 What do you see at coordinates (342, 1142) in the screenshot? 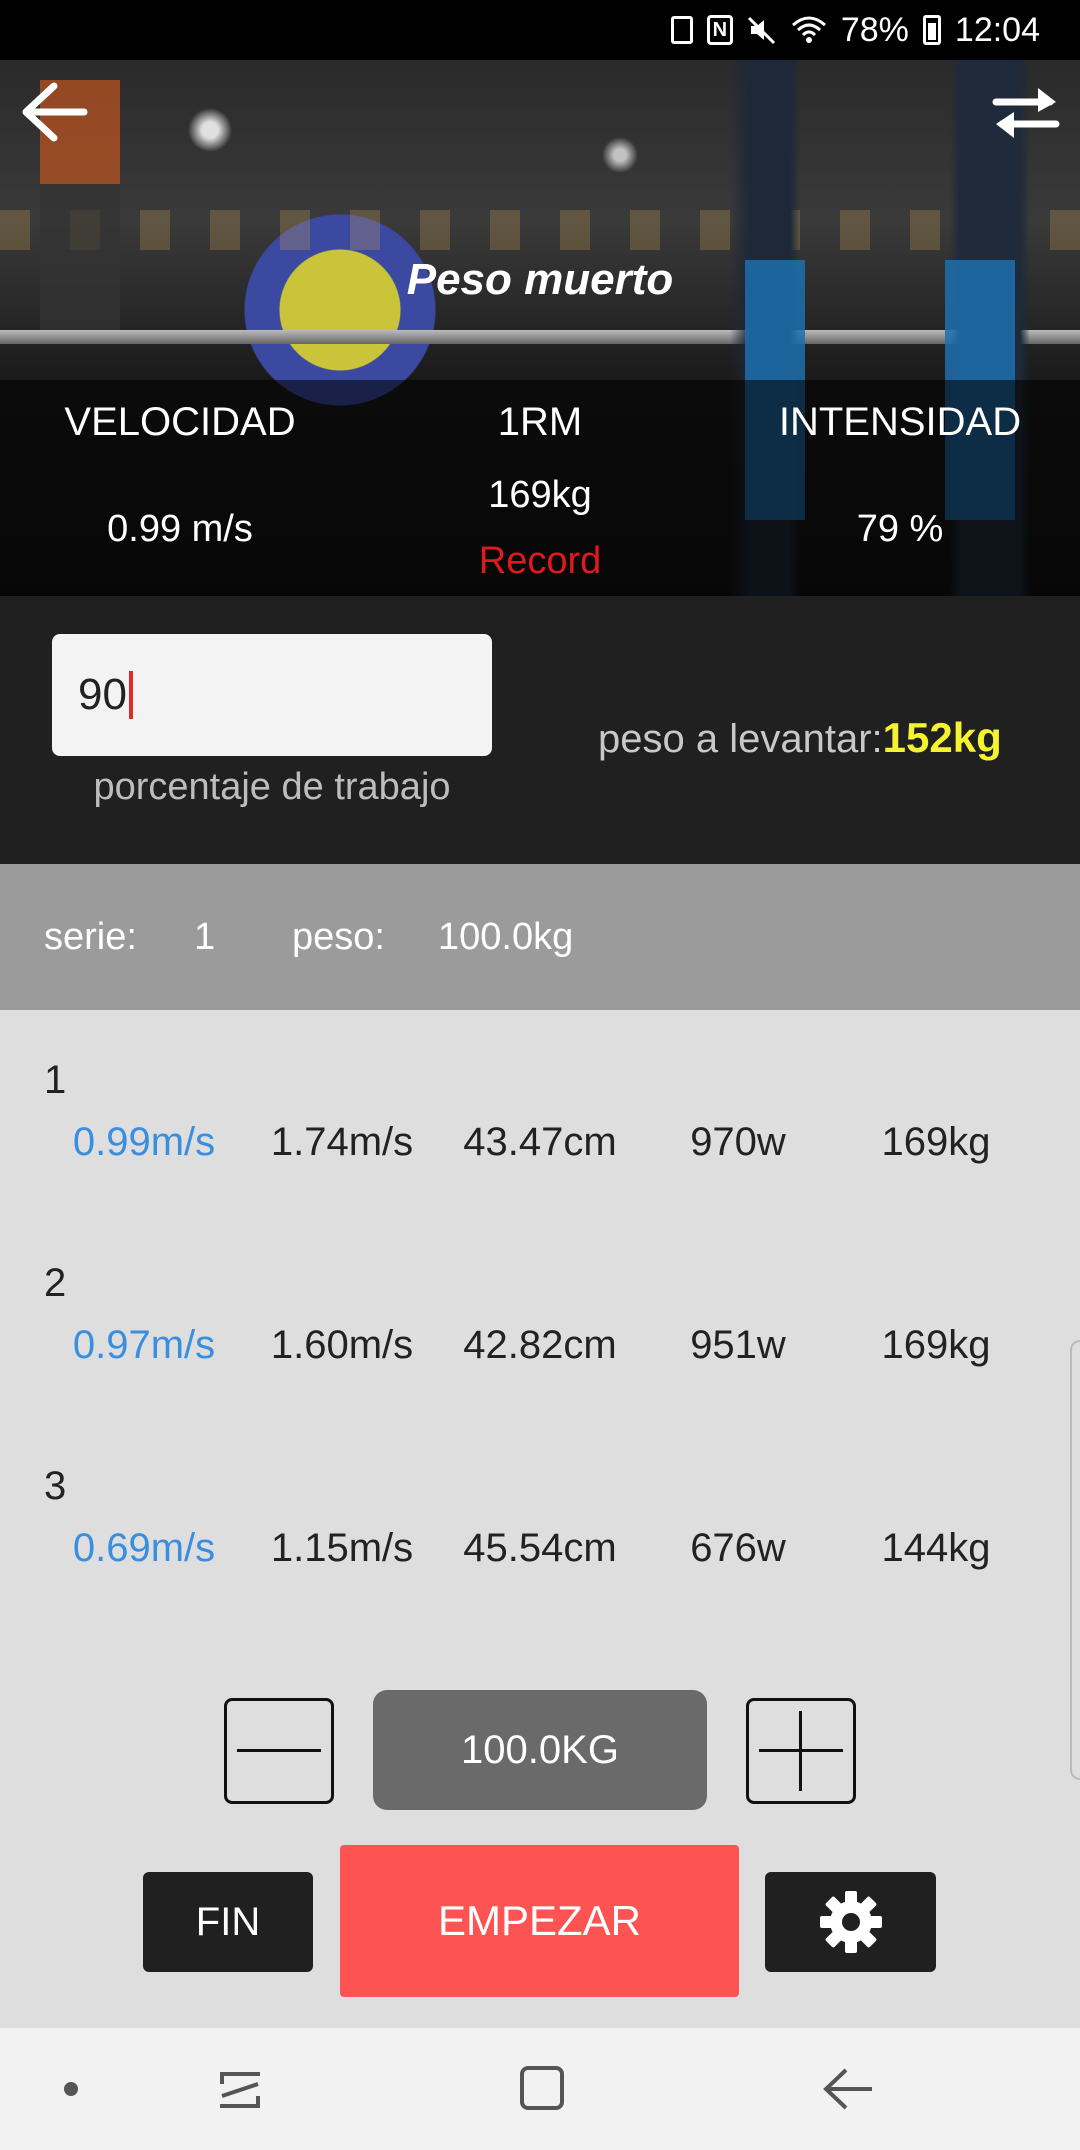
I see `peak-velocity: 1.74m/s` at bounding box center [342, 1142].